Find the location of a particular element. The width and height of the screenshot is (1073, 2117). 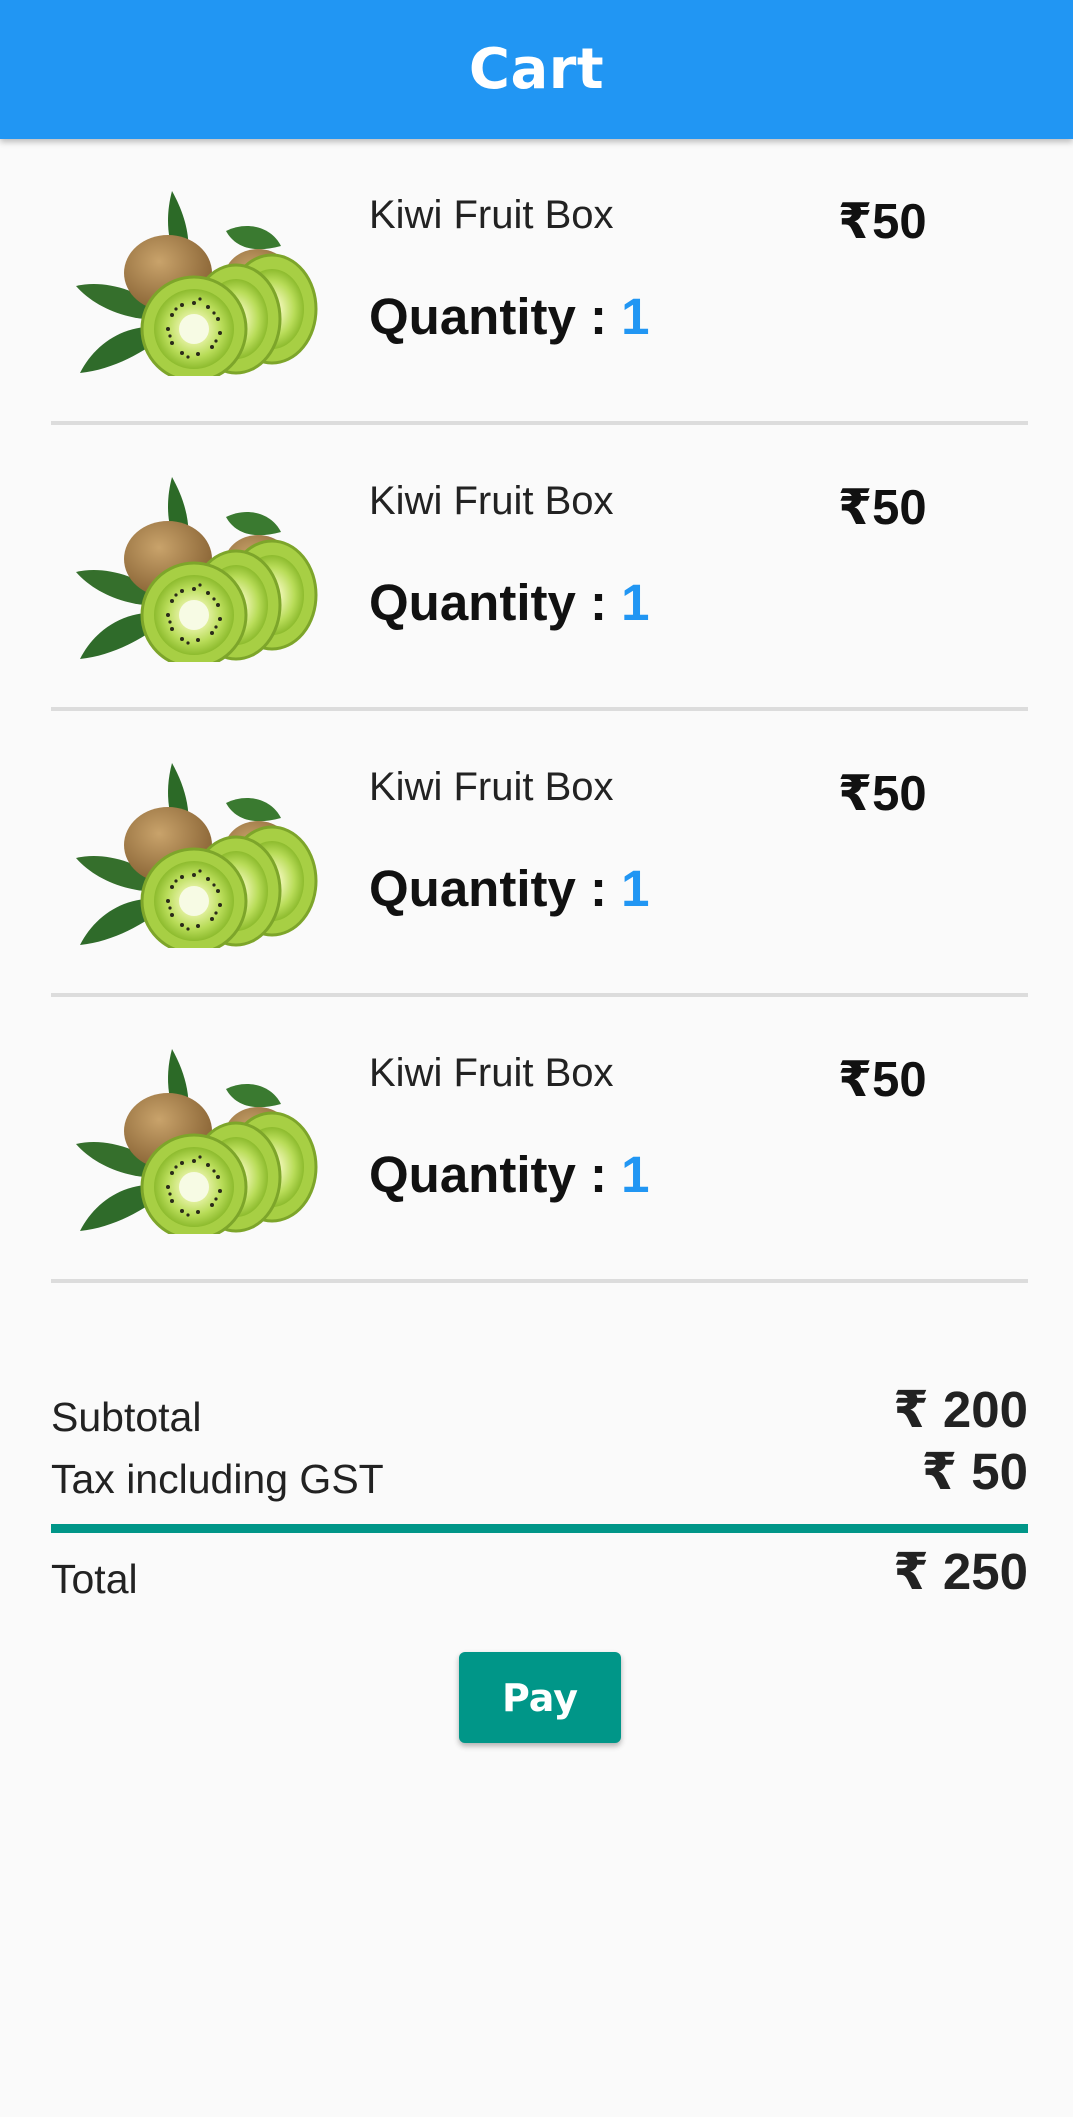

page-title: Cart is located at coordinates (536, 69).